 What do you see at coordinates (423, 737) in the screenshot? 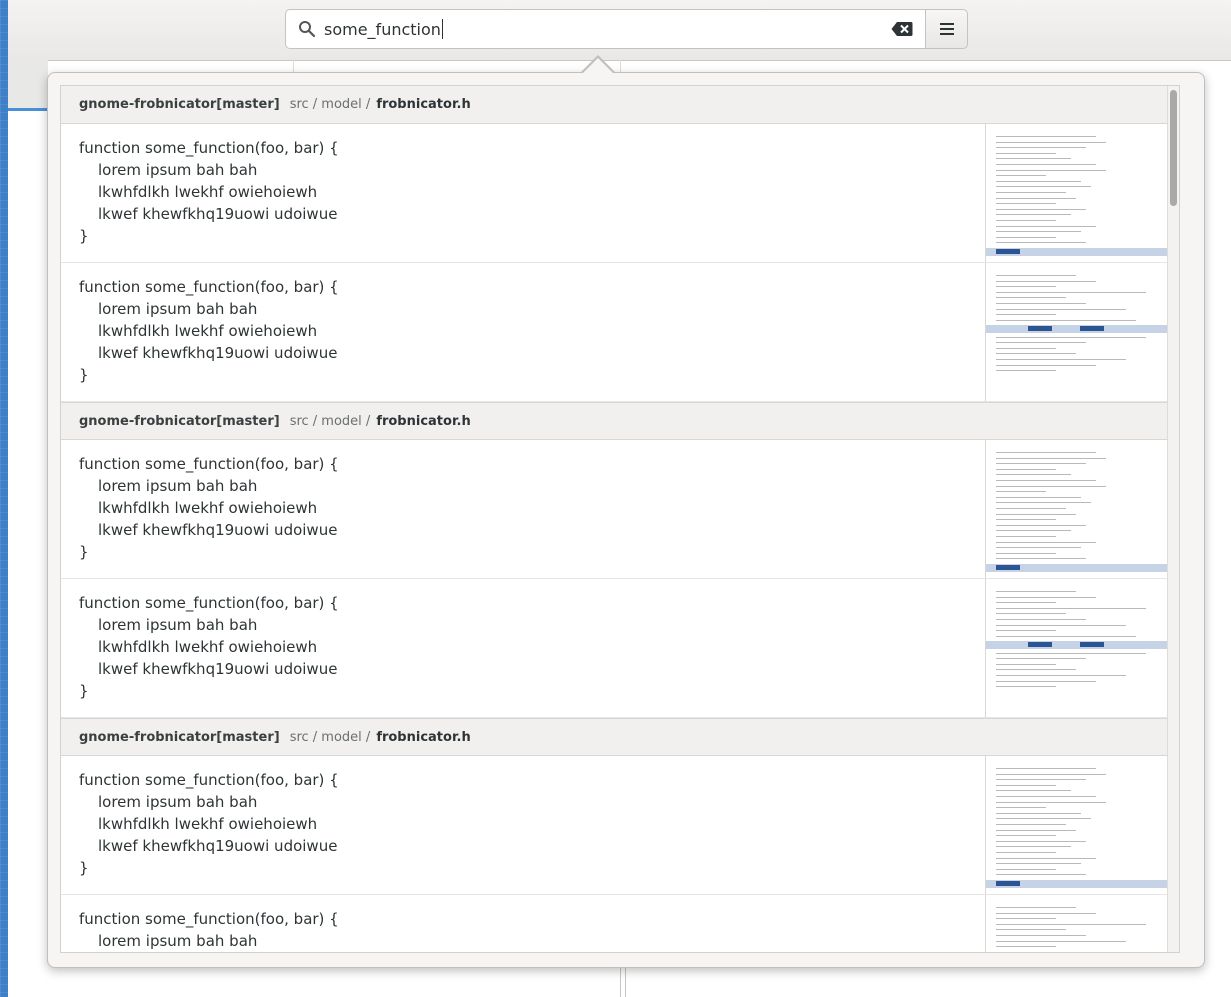
I see `file-name-label: frobnicator.h` at bounding box center [423, 737].